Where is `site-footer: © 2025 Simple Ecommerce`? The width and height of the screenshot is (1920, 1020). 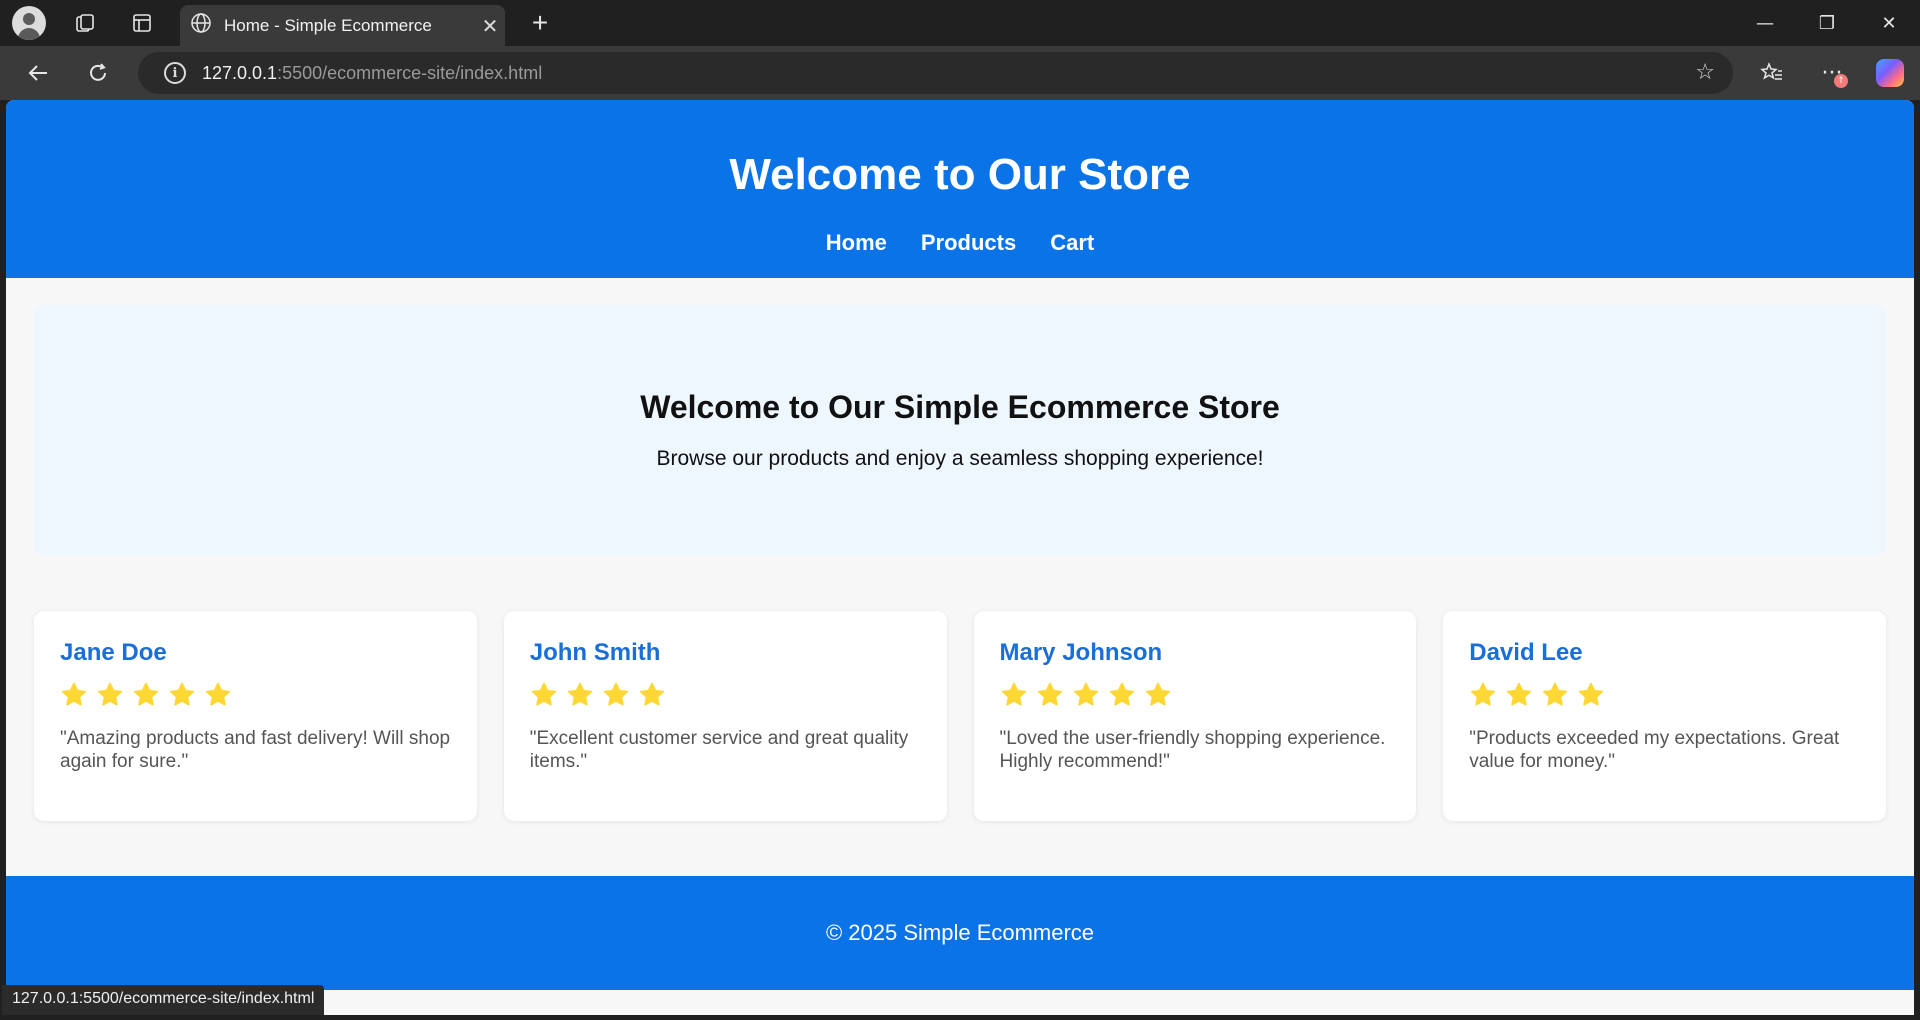 site-footer: © 2025 Simple Ecommerce is located at coordinates (960, 933).